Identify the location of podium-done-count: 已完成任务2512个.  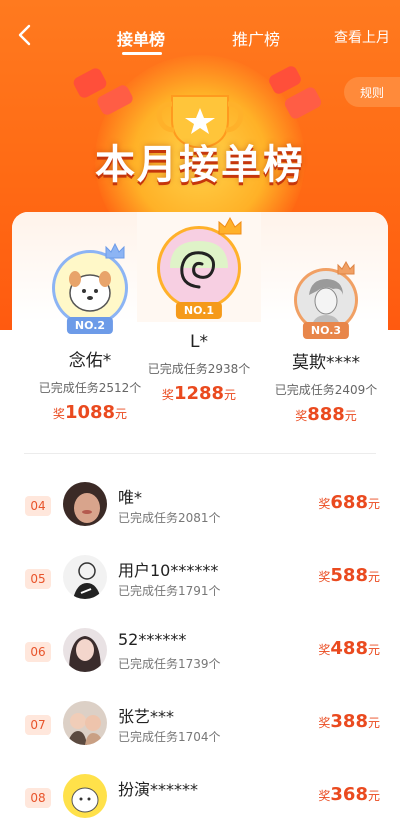
(90, 388).